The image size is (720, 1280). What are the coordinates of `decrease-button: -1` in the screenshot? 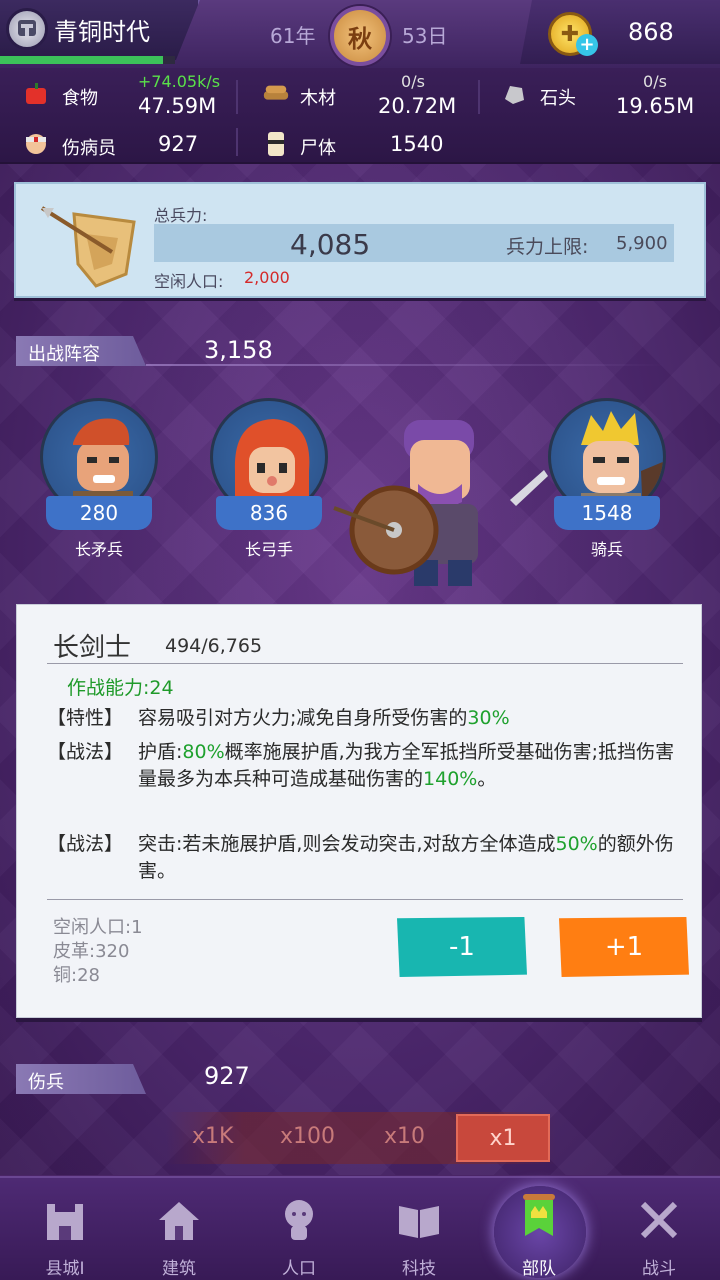 It's located at (462, 947).